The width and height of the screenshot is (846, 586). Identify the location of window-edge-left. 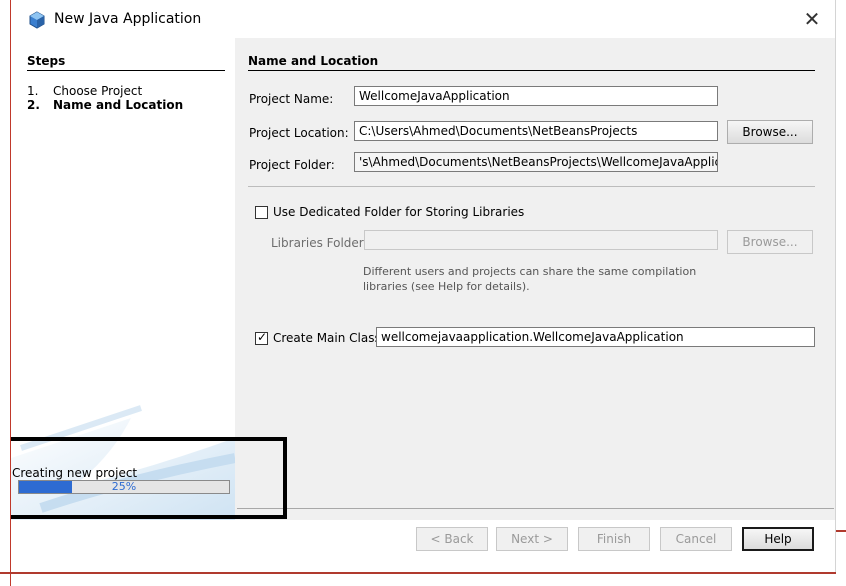
(10, 293).